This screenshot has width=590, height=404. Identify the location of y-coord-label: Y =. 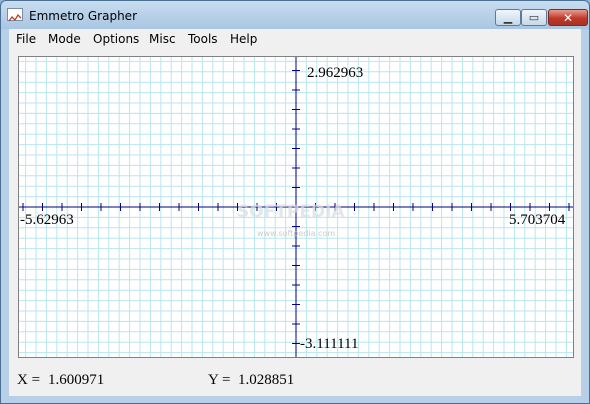
(219, 380).